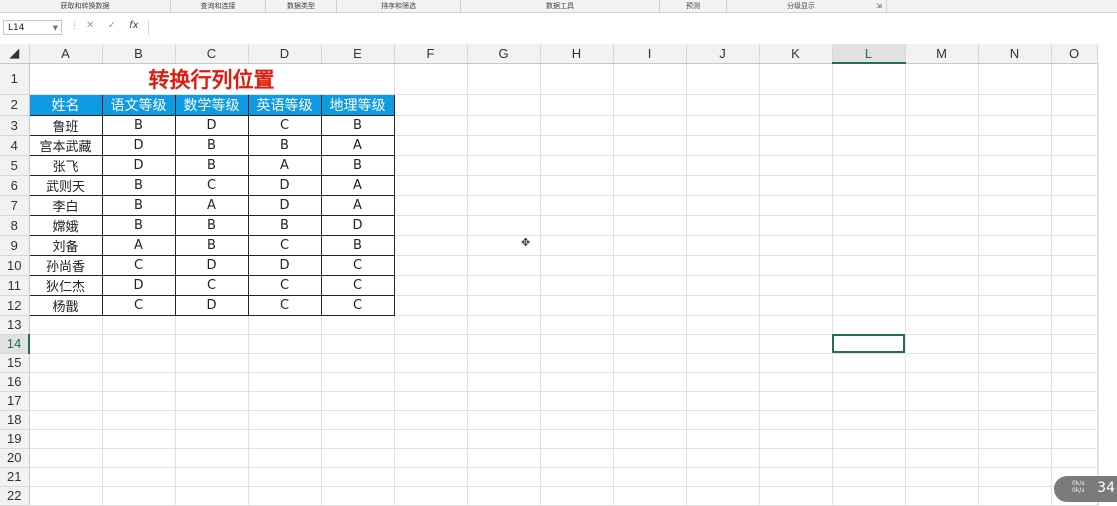 The image size is (1117, 506). Describe the element at coordinates (65, 245) in the screenshot. I see `name-cell: 刘备` at that location.